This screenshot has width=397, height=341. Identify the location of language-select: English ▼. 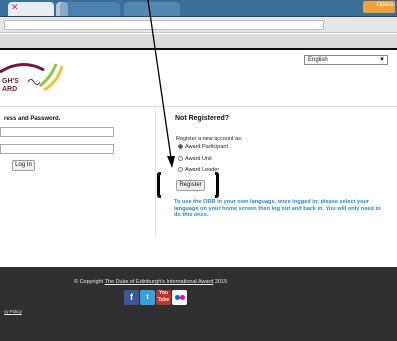
(346, 60).